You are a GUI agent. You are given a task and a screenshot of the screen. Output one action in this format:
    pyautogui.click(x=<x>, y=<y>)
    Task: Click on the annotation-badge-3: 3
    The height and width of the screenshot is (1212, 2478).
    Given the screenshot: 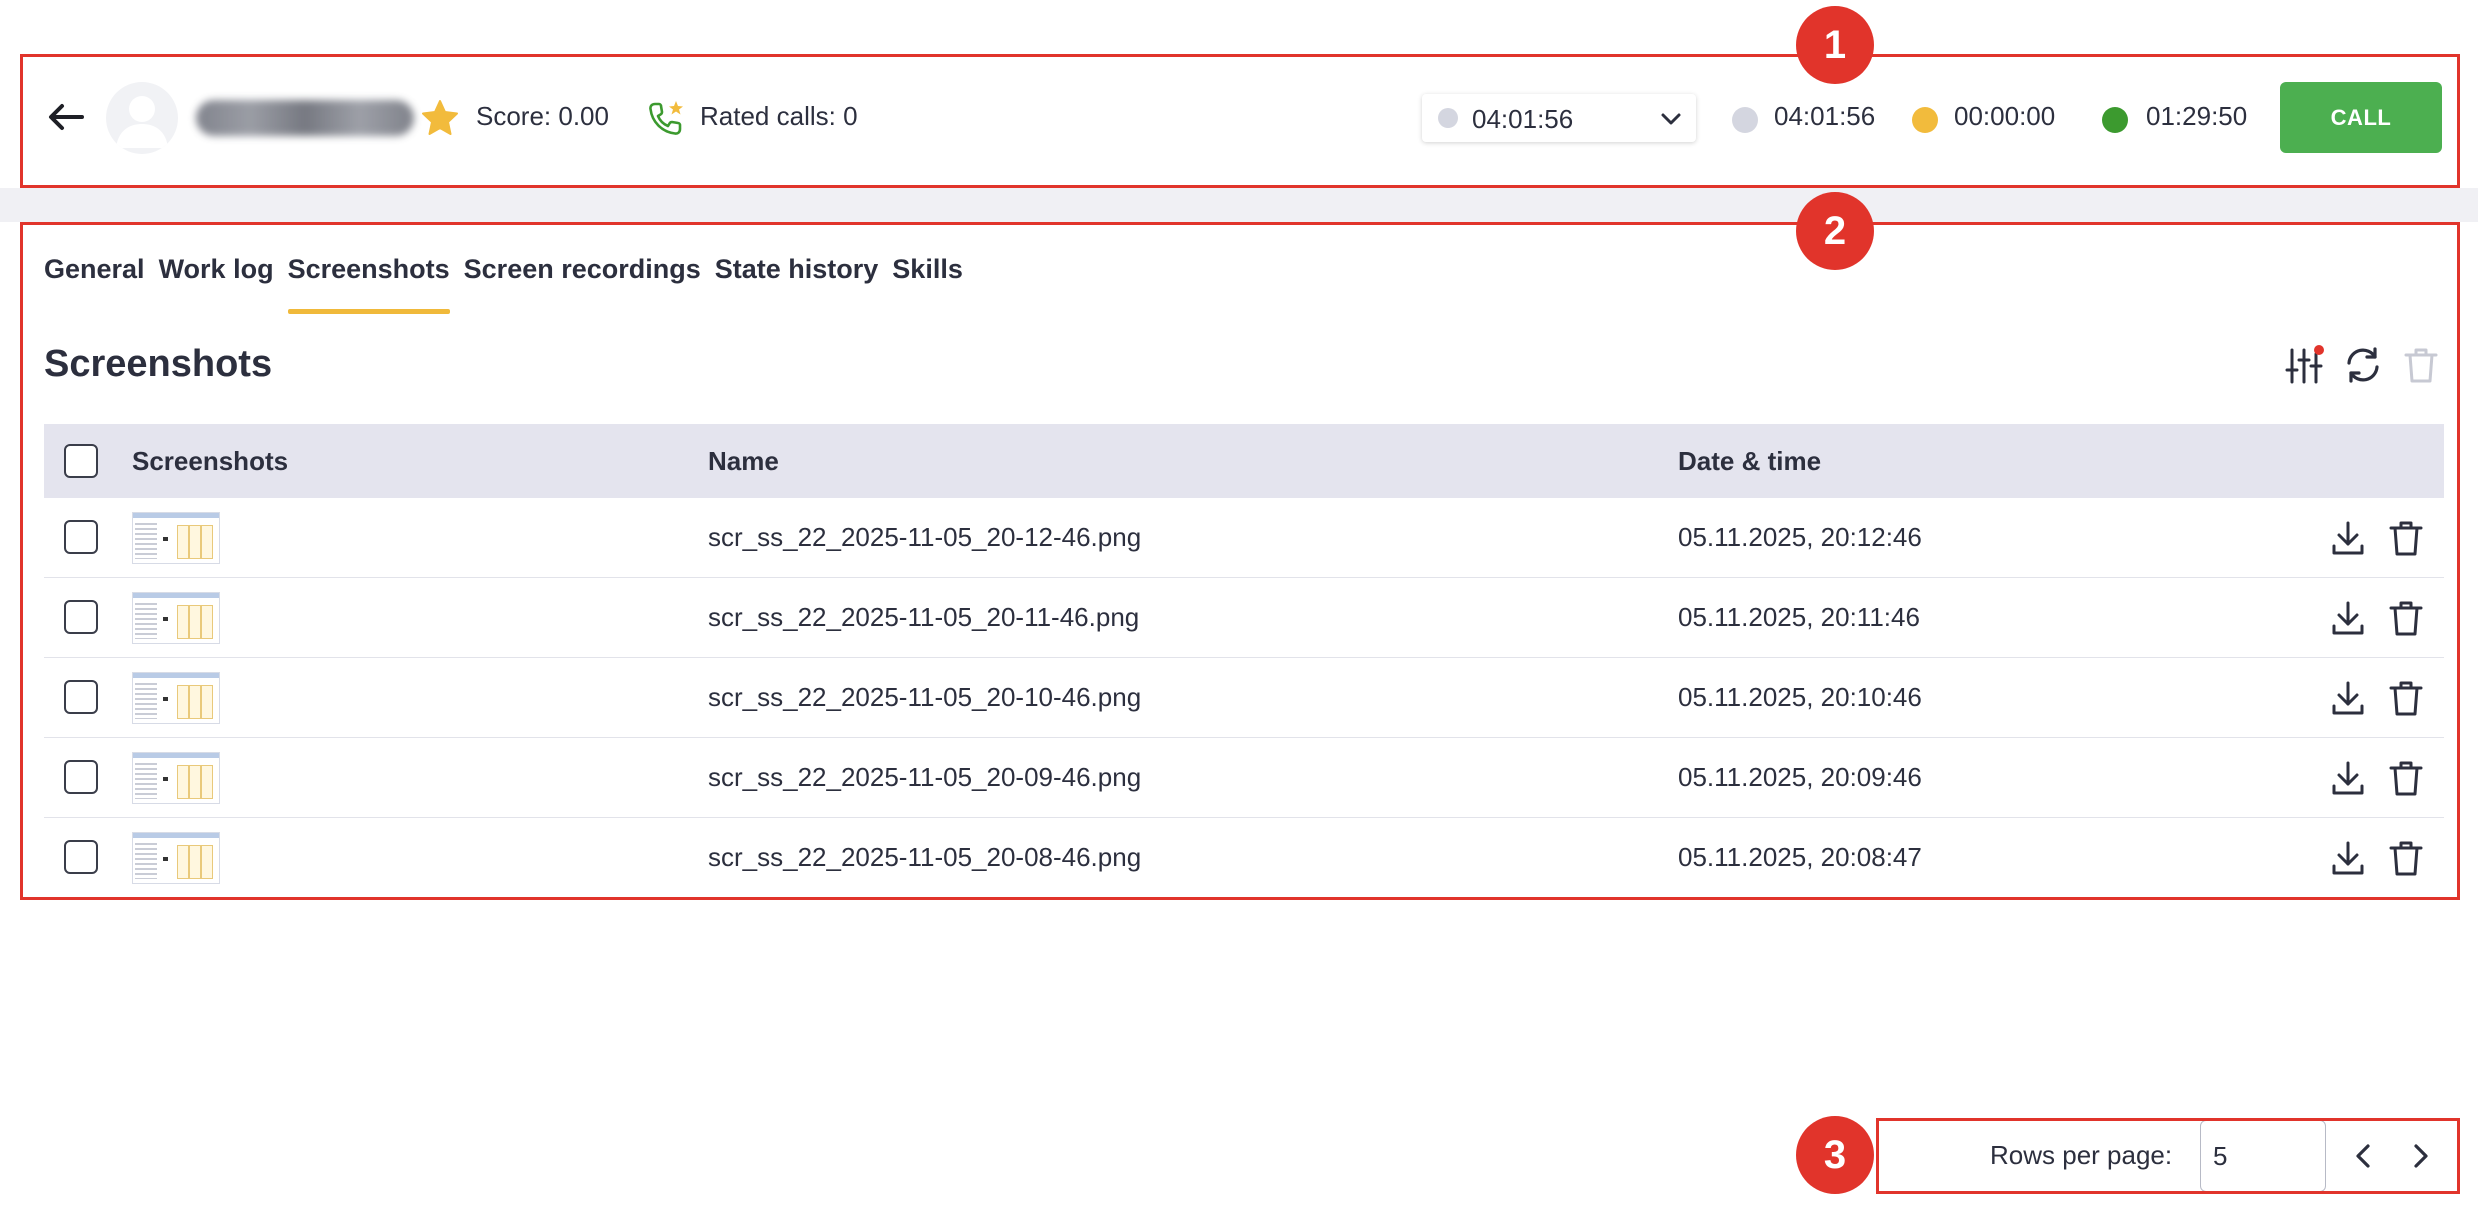 What is the action you would take?
    pyautogui.click(x=1835, y=1155)
    